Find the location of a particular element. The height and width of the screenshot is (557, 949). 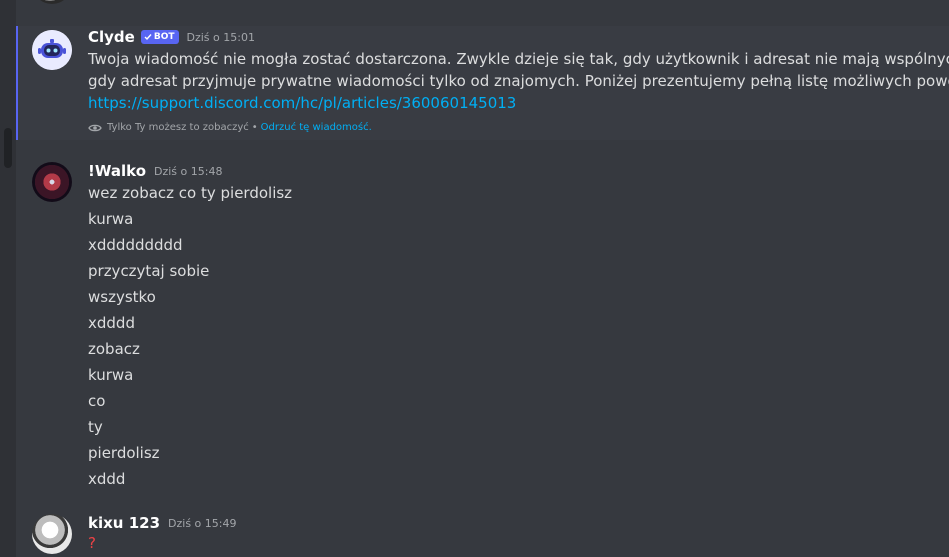

message-text: co is located at coordinates (97, 401).